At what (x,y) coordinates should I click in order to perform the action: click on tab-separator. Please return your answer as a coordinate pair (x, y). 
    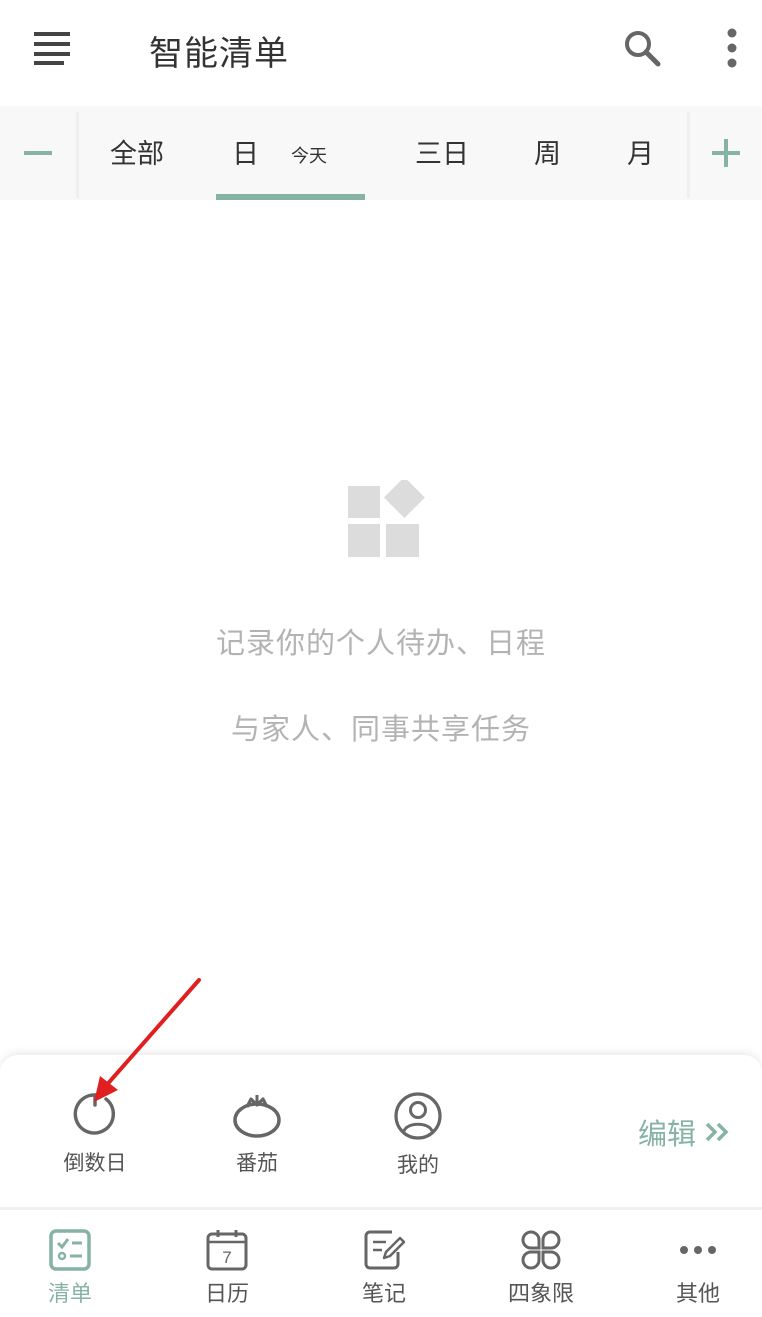
    Looking at the image, I should click on (77, 155).